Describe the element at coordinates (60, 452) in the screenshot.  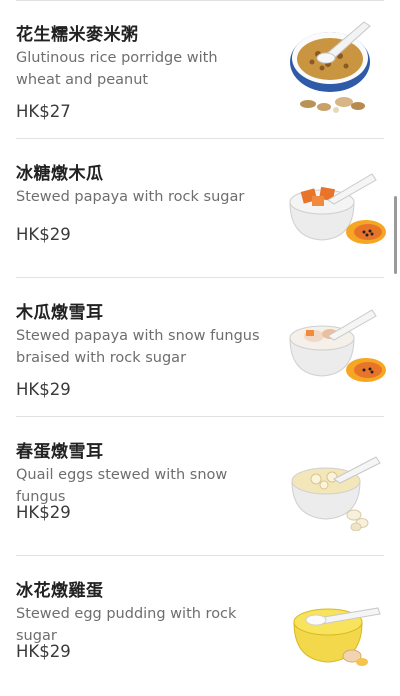
I see `menu-item-name: 春蛋燉雪耳` at that location.